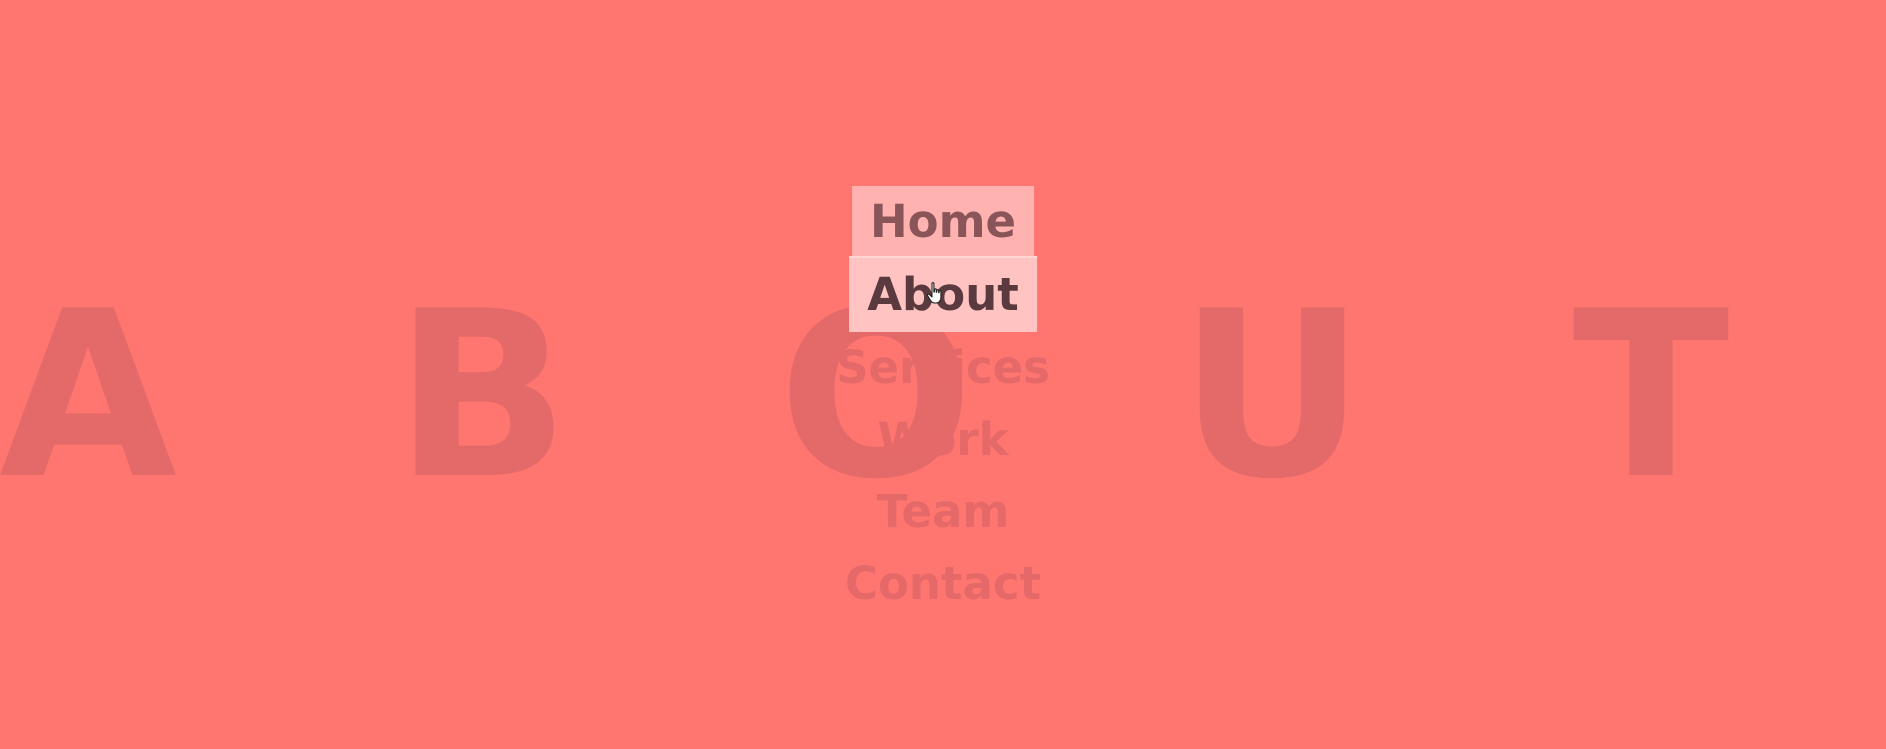  What do you see at coordinates (943, 294) in the screenshot?
I see `menu-item-about: About` at bounding box center [943, 294].